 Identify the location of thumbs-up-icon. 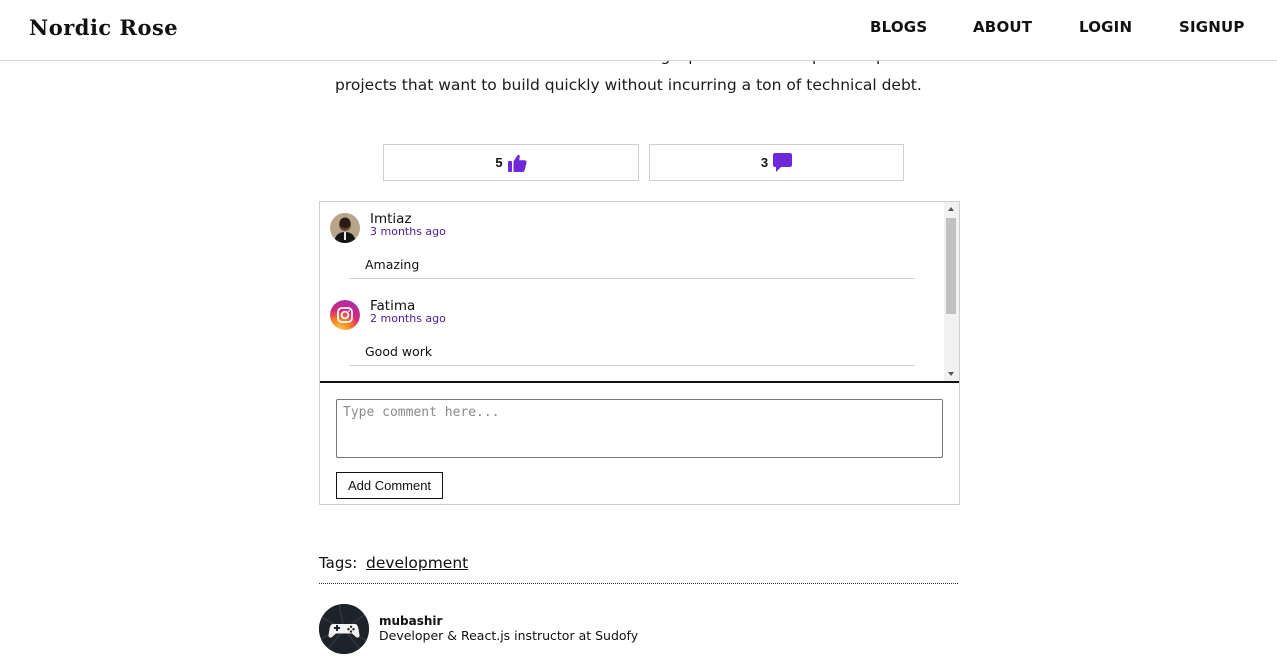
(517, 163).